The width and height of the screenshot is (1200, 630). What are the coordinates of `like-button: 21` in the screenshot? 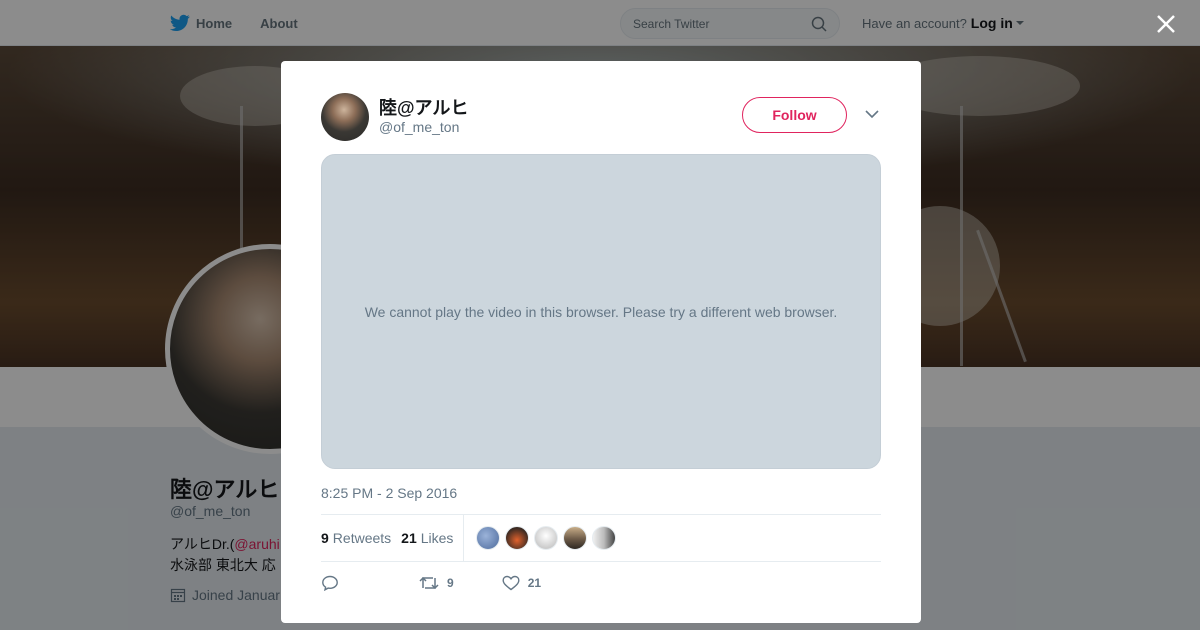 It's located at (521, 583).